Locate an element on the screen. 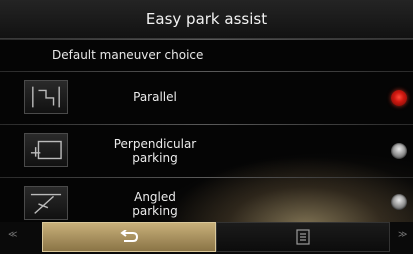 This screenshot has height=254, width=413. page-title: Easy park assist is located at coordinates (206, 19).